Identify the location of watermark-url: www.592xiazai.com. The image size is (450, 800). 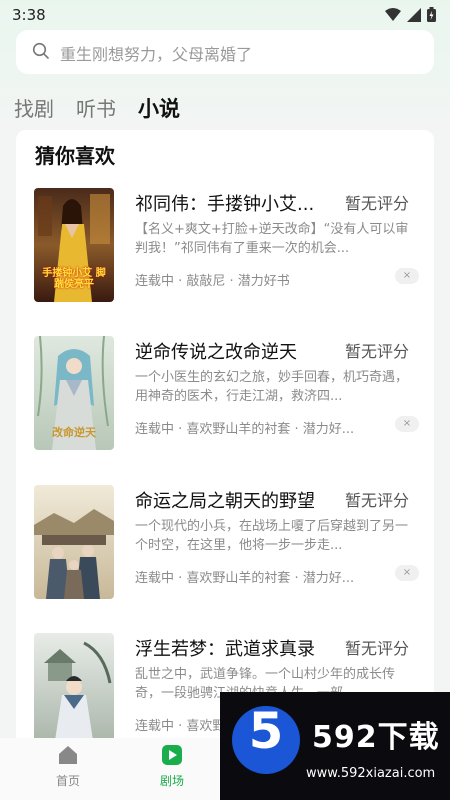
(371, 773).